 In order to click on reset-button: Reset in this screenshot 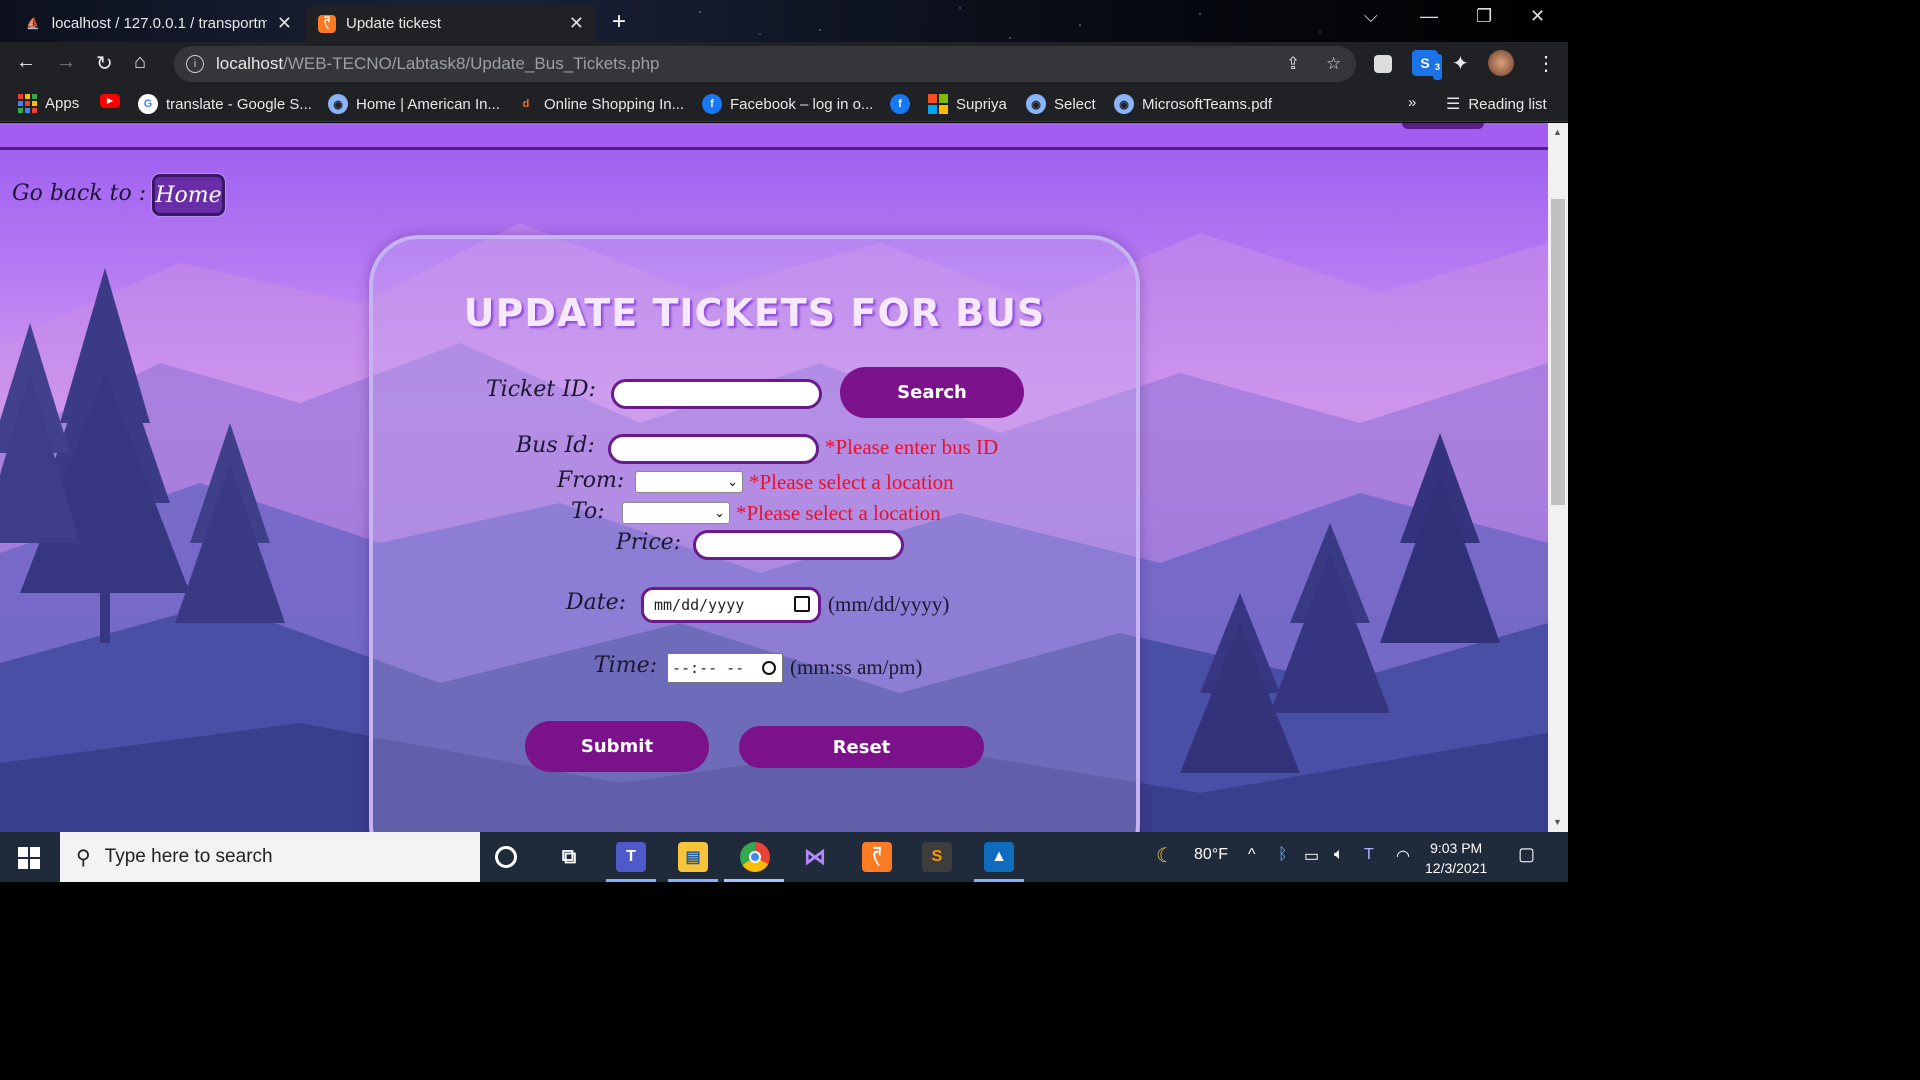, I will do `click(861, 747)`.